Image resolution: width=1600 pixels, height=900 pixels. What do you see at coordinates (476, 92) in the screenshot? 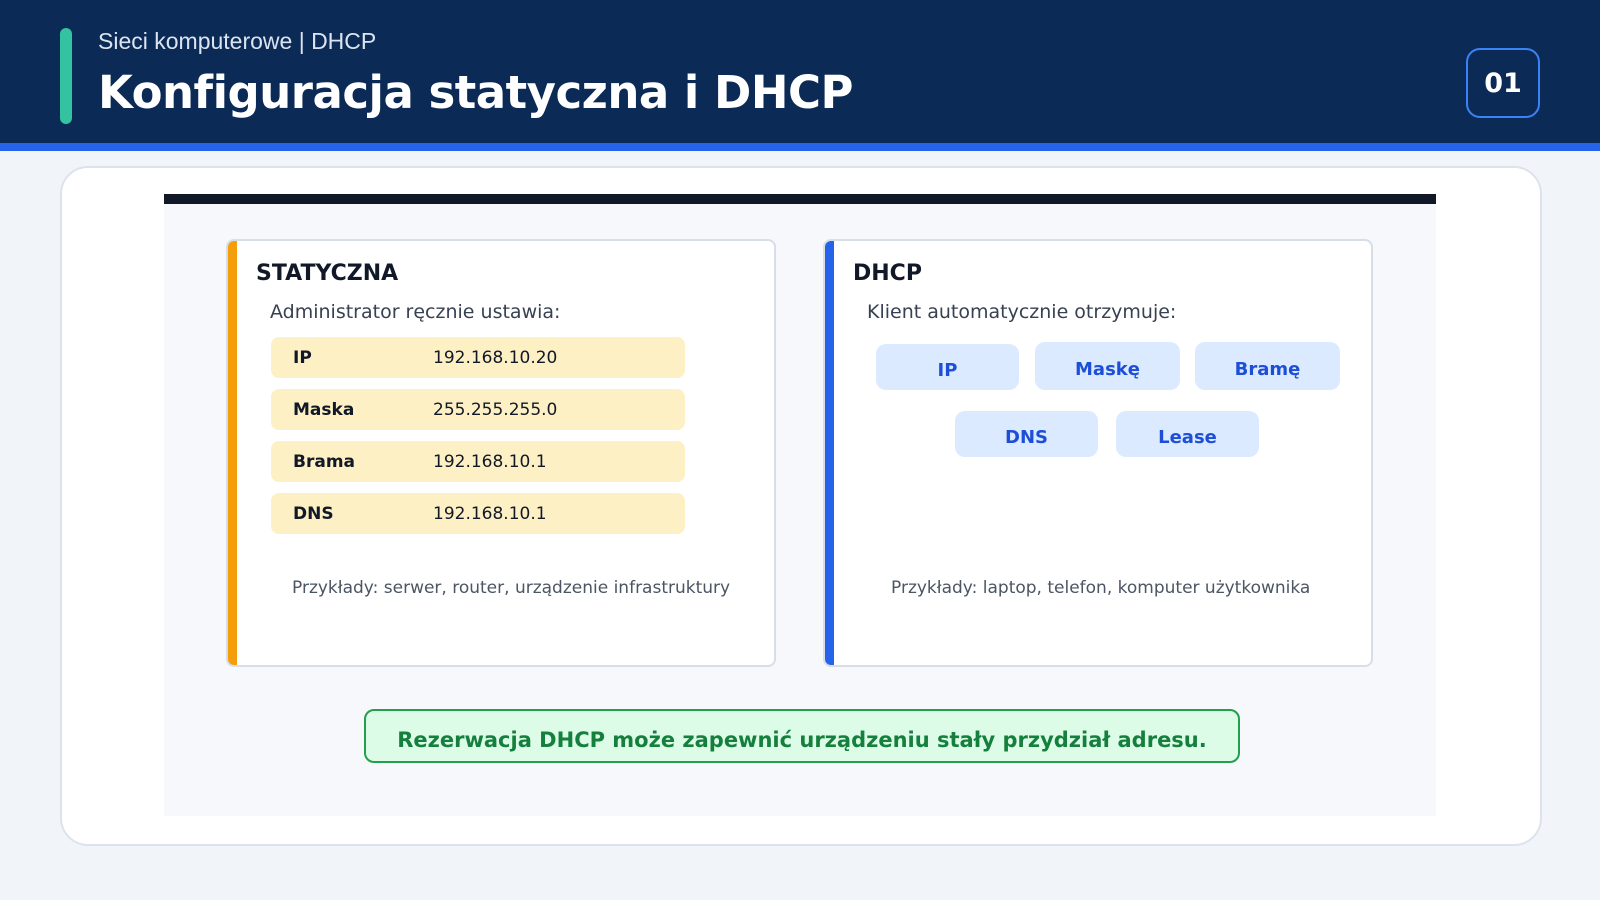
I see `slide-title: Konfiguracja statyczna i DHCP` at bounding box center [476, 92].